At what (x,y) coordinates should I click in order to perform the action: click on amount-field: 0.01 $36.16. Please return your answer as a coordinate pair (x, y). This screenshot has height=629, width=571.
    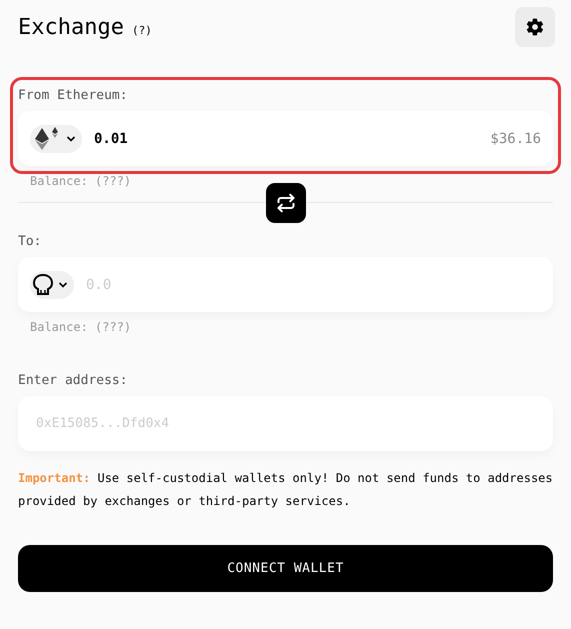
    Looking at the image, I should click on (285, 138).